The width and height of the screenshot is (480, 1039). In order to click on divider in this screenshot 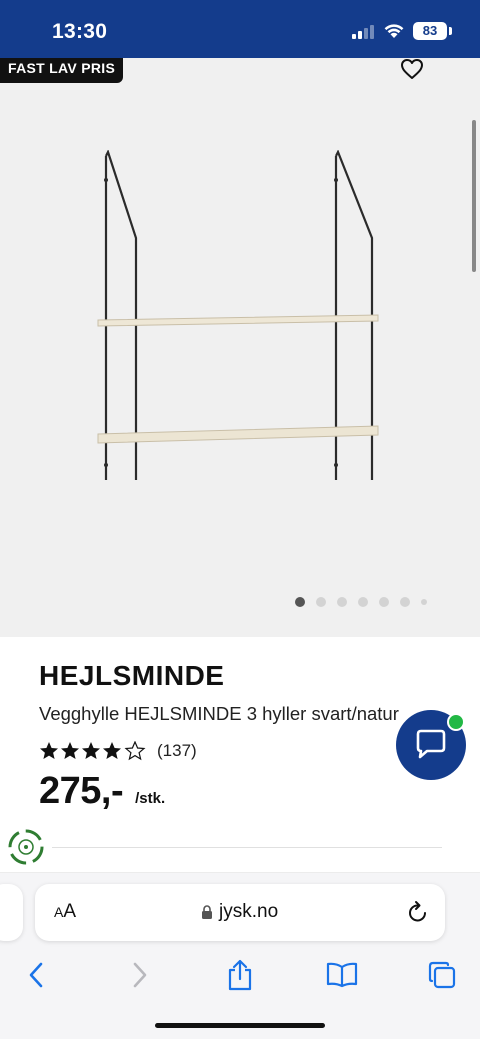, I will do `click(247, 847)`.